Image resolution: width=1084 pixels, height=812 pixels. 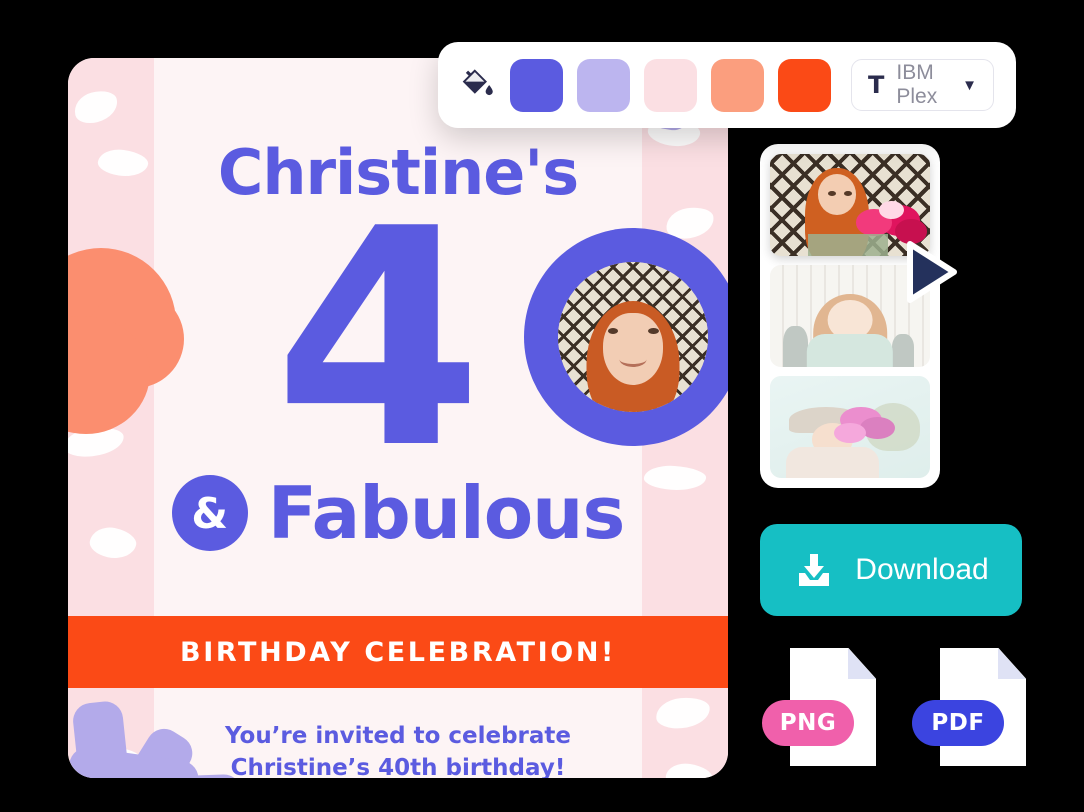 I want to click on banner-text: BIRTHDAY CELEBRATION!, so click(x=398, y=652).